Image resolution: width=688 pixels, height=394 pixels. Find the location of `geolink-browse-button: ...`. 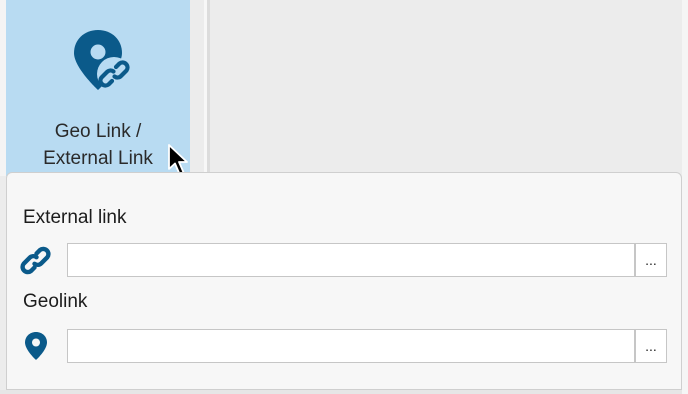

geolink-browse-button: ... is located at coordinates (651, 346).